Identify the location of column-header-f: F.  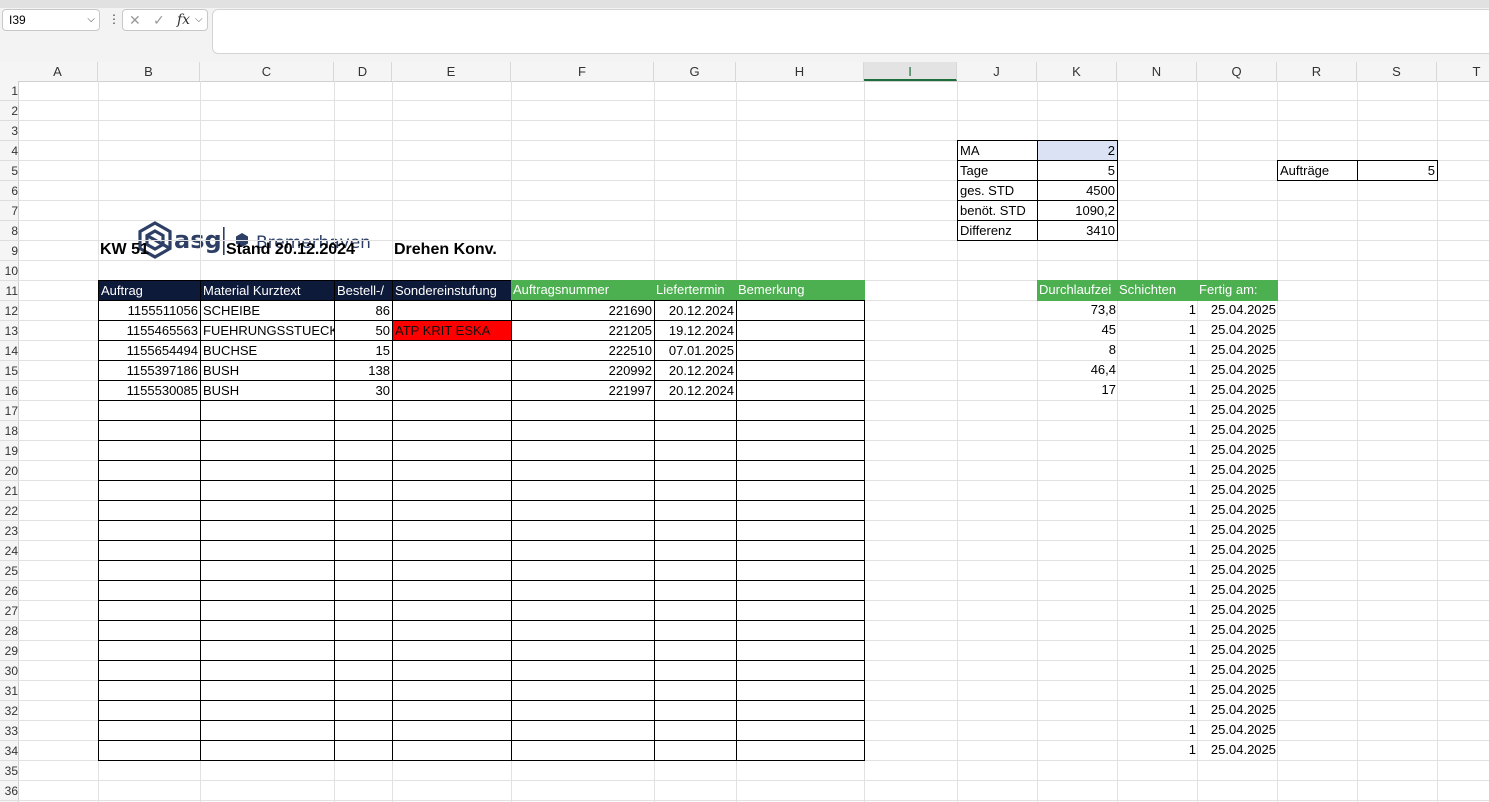
(582, 71).